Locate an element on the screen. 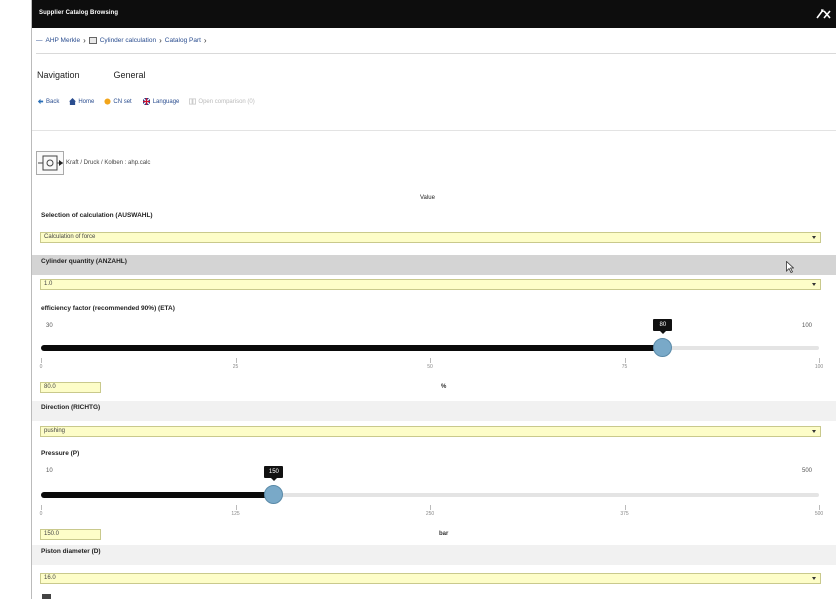  uk-flag-icon is located at coordinates (146, 101).